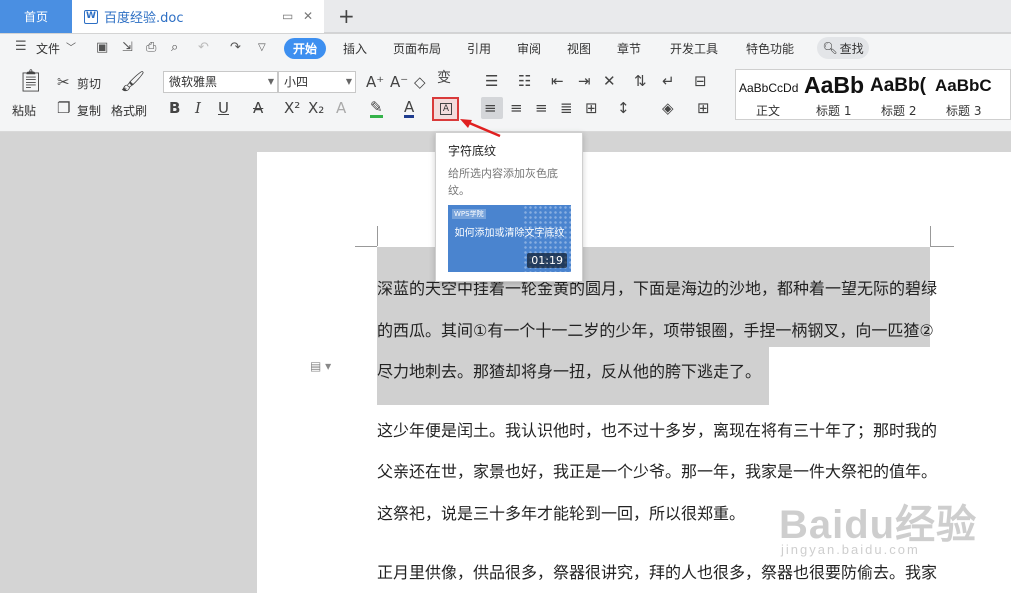 Image resolution: width=1011 pixels, height=593 pixels. I want to click on find-button: 🔍︎ 查找, so click(843, 48).